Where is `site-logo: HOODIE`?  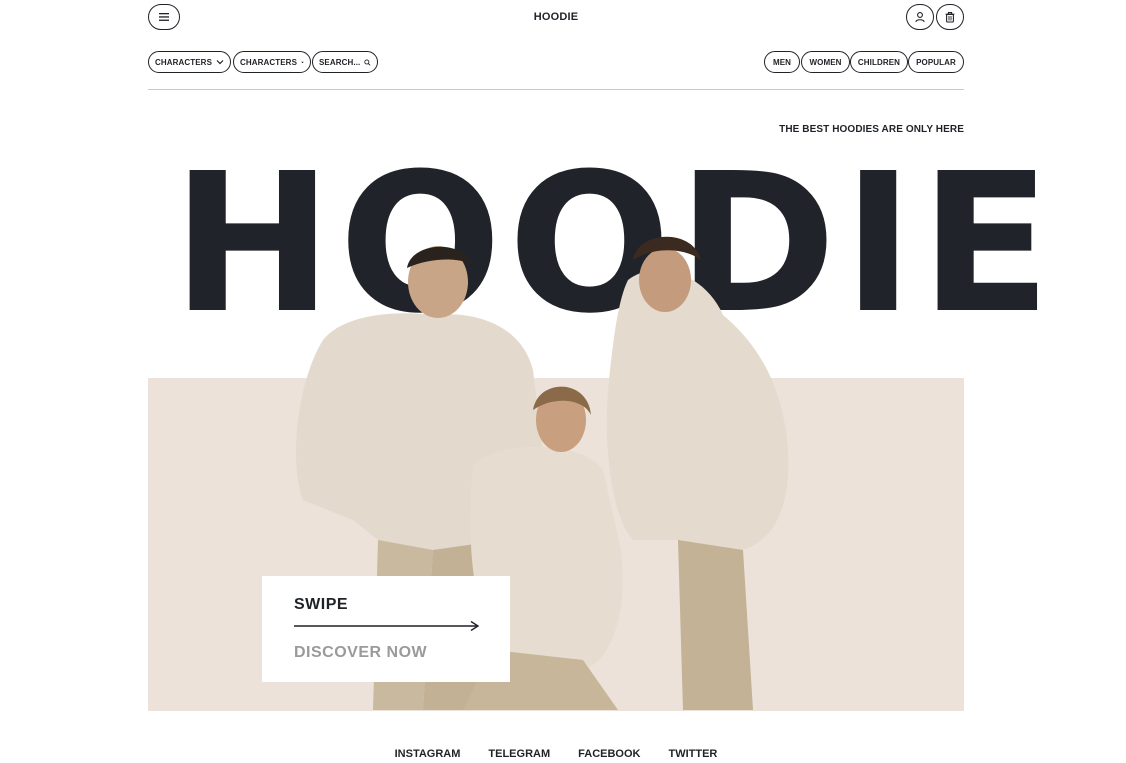
site-logo: HOODIE is located at coordinates (556, 17).